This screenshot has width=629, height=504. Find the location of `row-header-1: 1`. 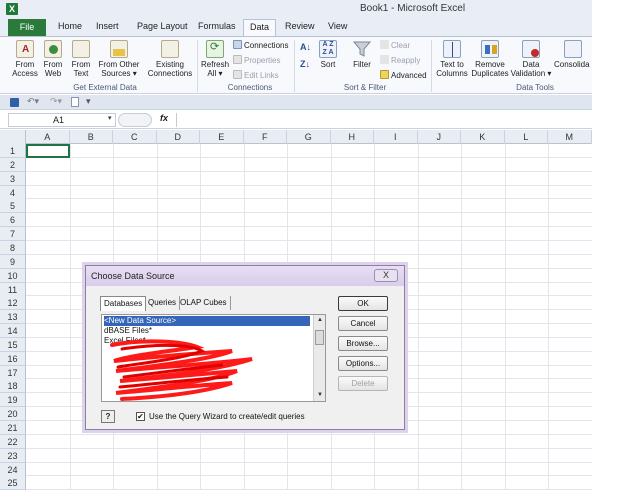

row-header-1: 1 is located at coordinates (13, 151).